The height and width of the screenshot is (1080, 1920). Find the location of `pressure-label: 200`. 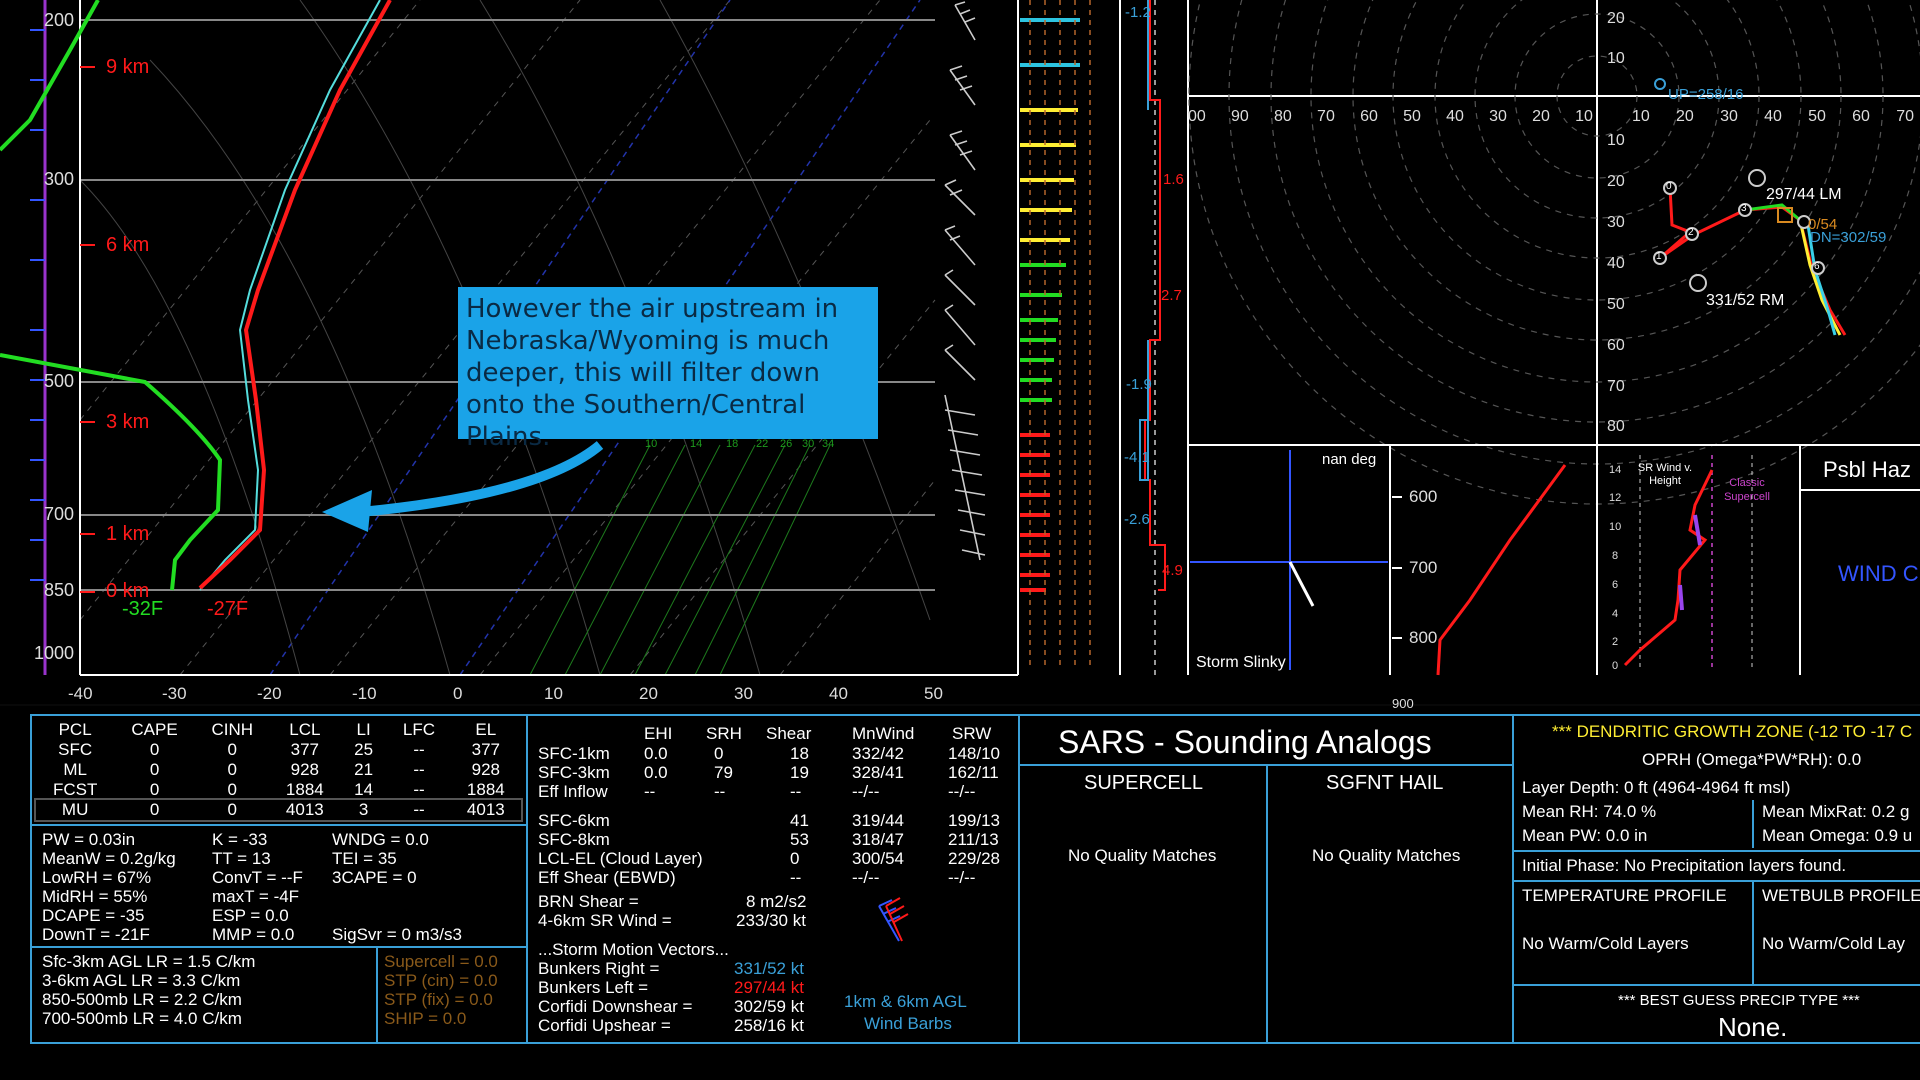

pressure-label: 200 is located at coordinates (59, 20).